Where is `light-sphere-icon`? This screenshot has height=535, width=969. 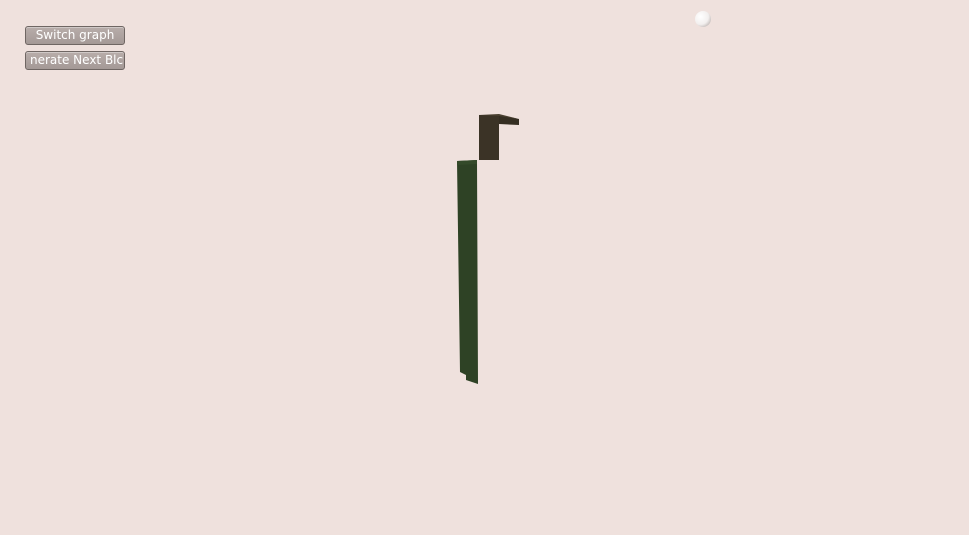
light-sphere-icon is located at coordinates (703, 19).